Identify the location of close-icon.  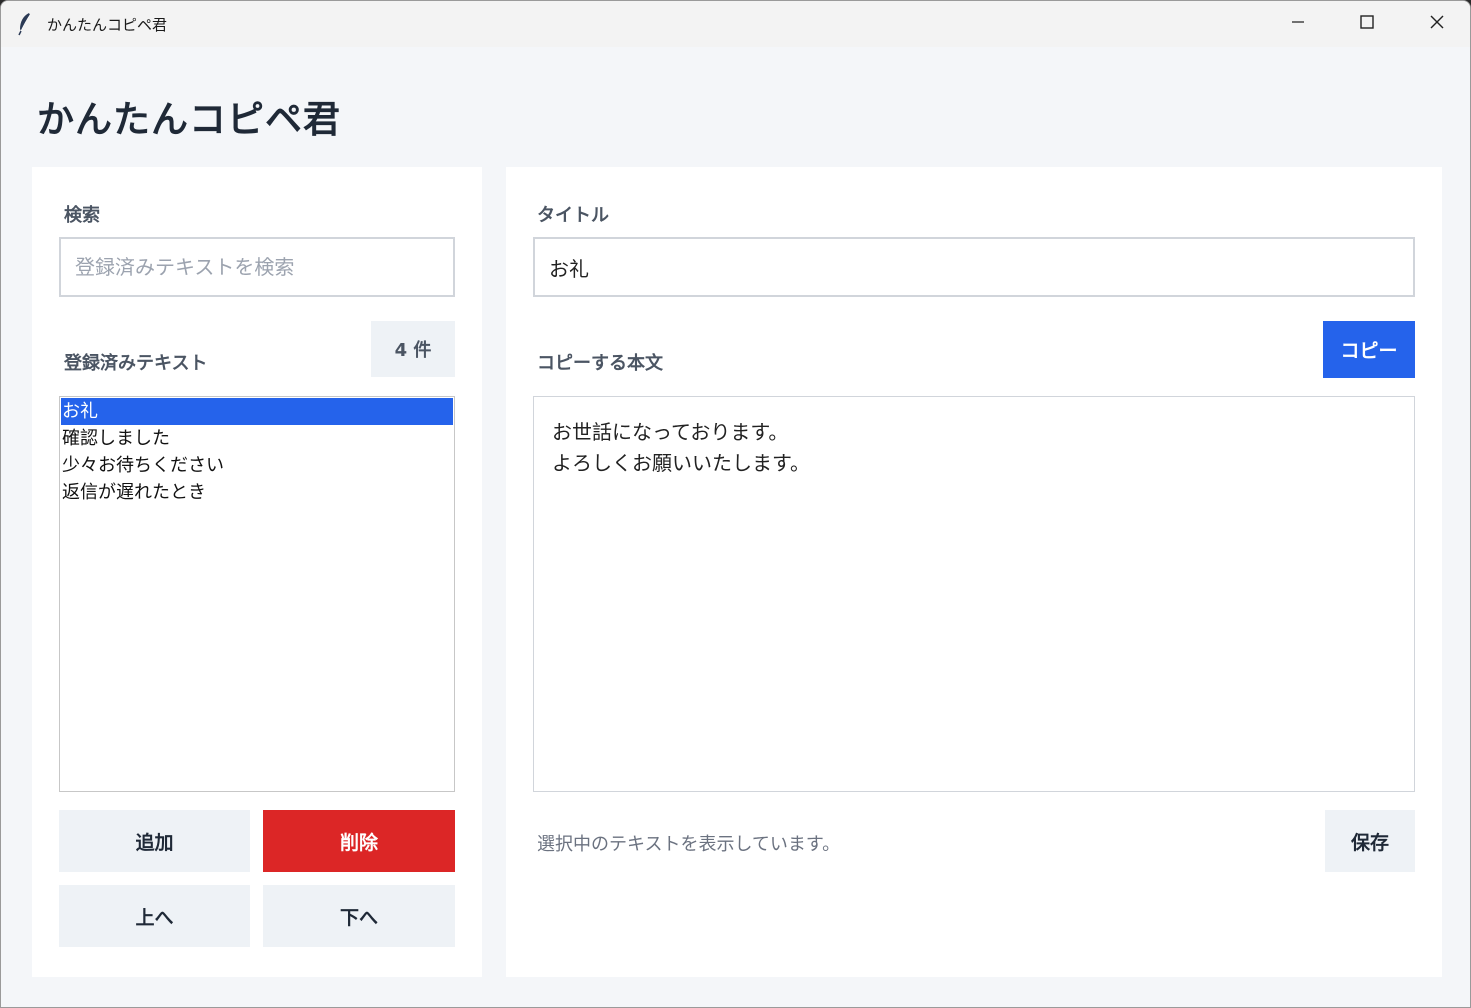
(1437, 24).